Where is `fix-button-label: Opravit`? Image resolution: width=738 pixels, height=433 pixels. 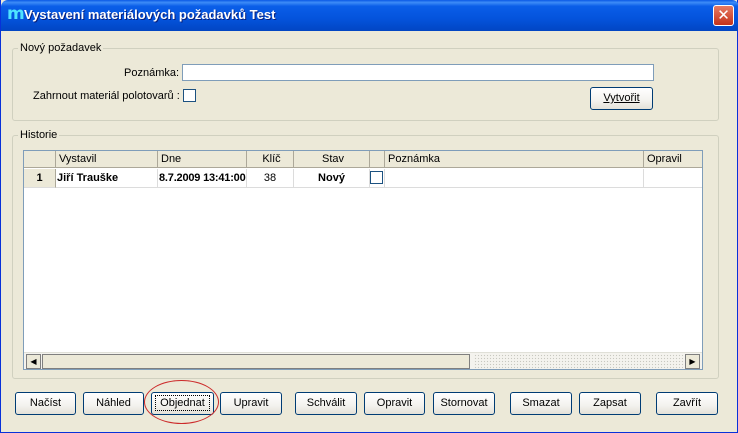
fix-button-label: Opravit is located at coordinates (394, 403).